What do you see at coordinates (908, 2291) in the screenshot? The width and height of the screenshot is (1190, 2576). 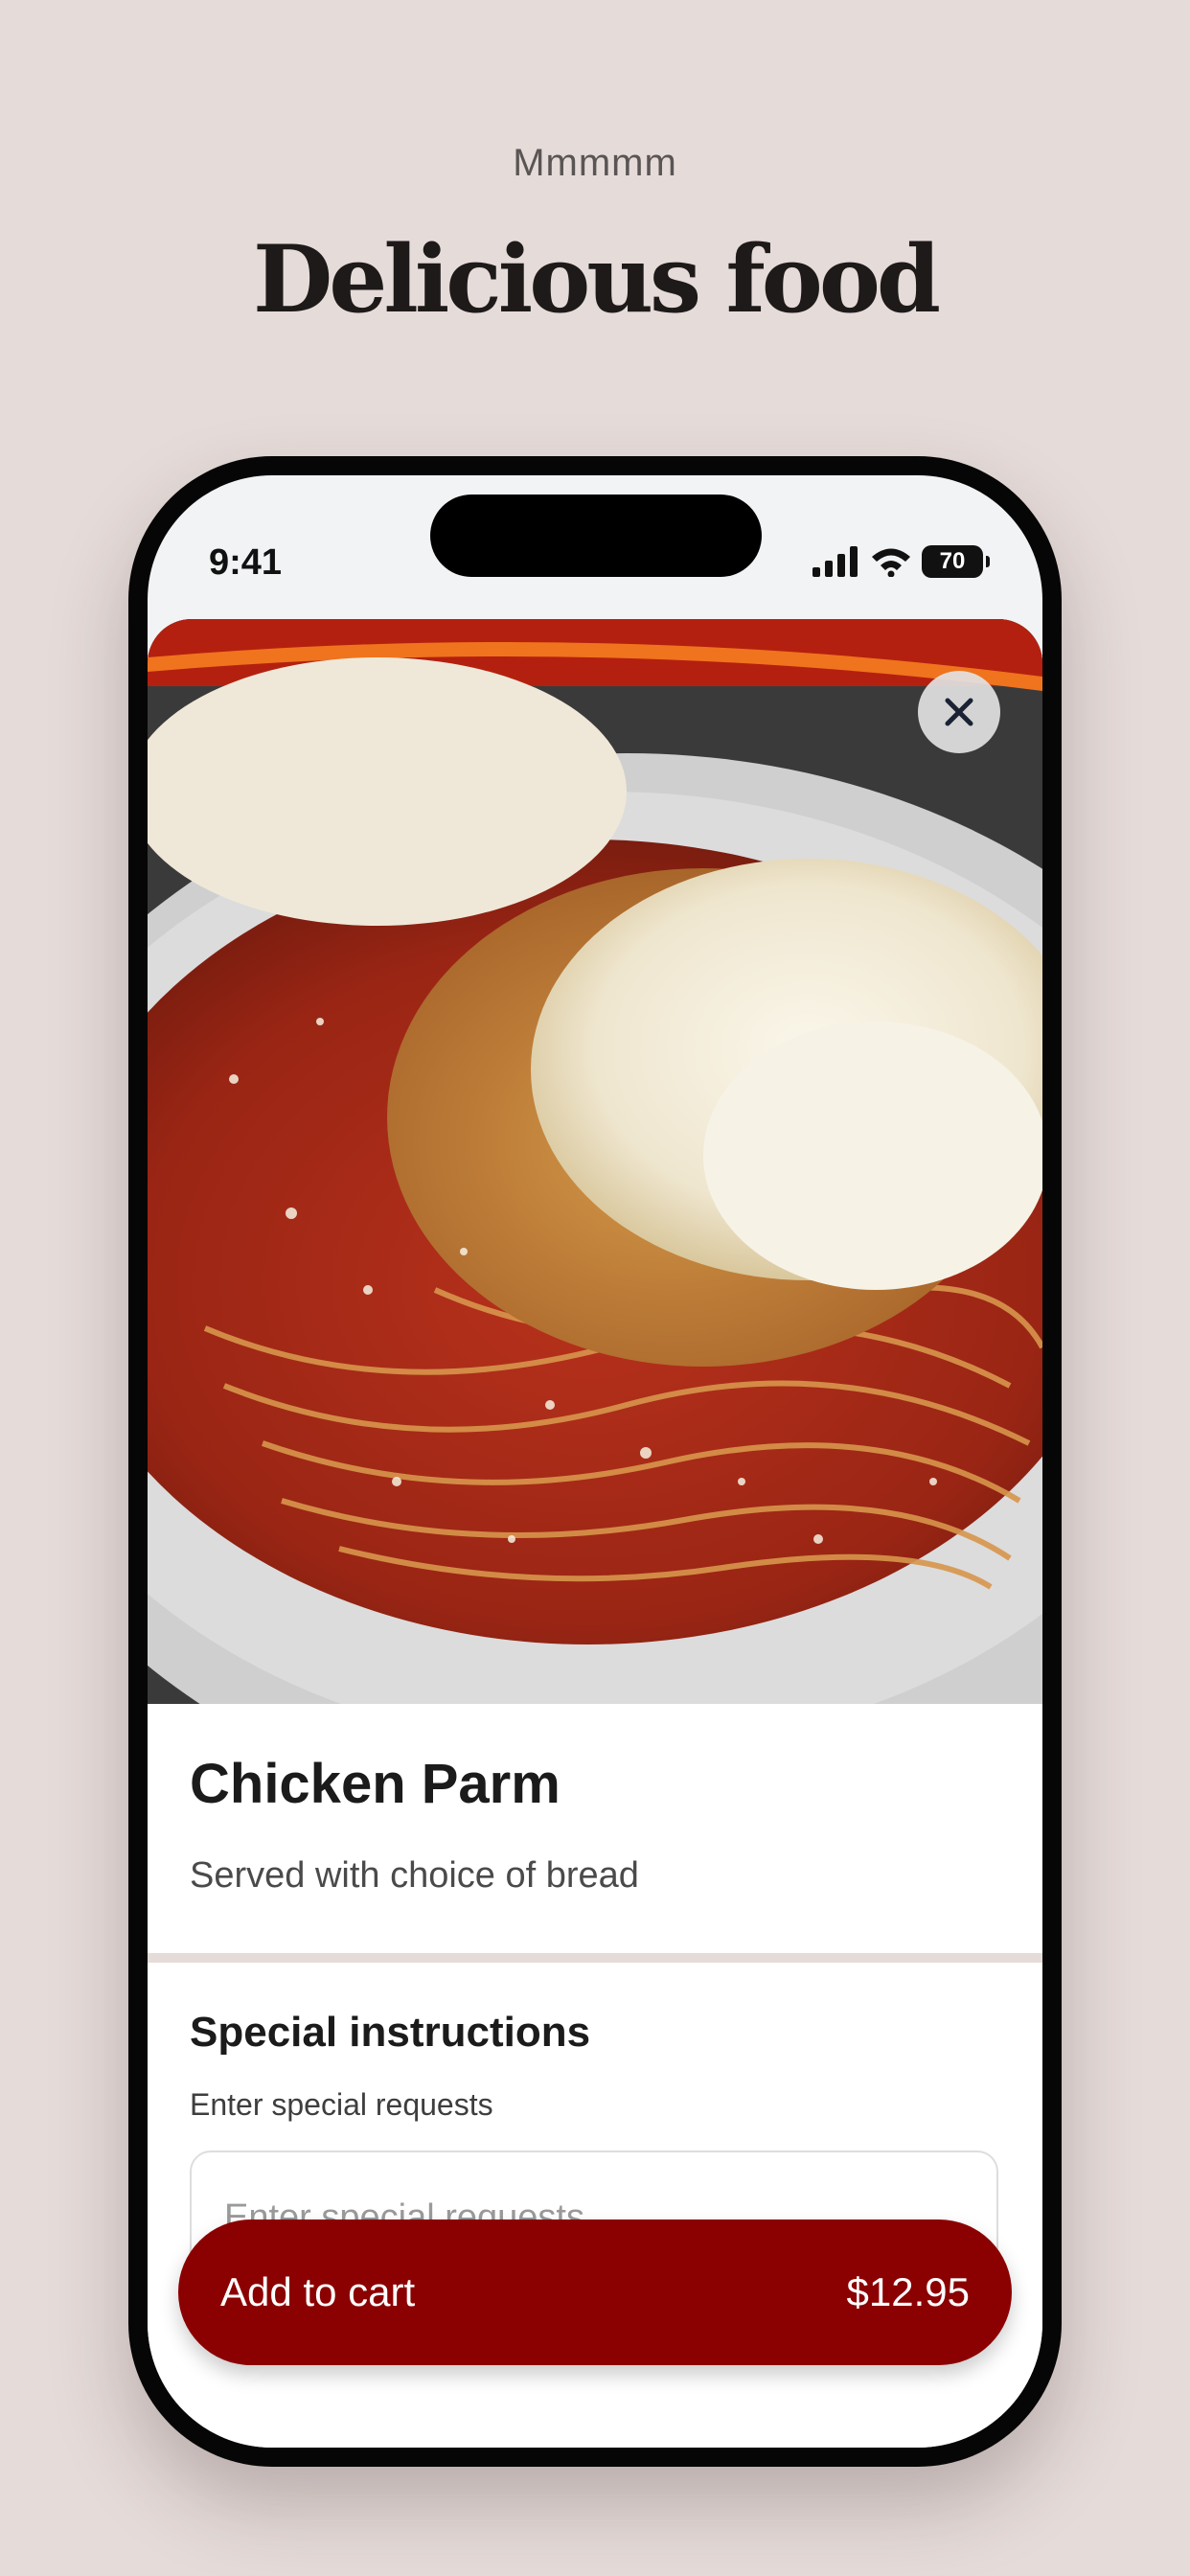 I see `add-to-cart-price: $12.95` at bounding box center [908, 2291].